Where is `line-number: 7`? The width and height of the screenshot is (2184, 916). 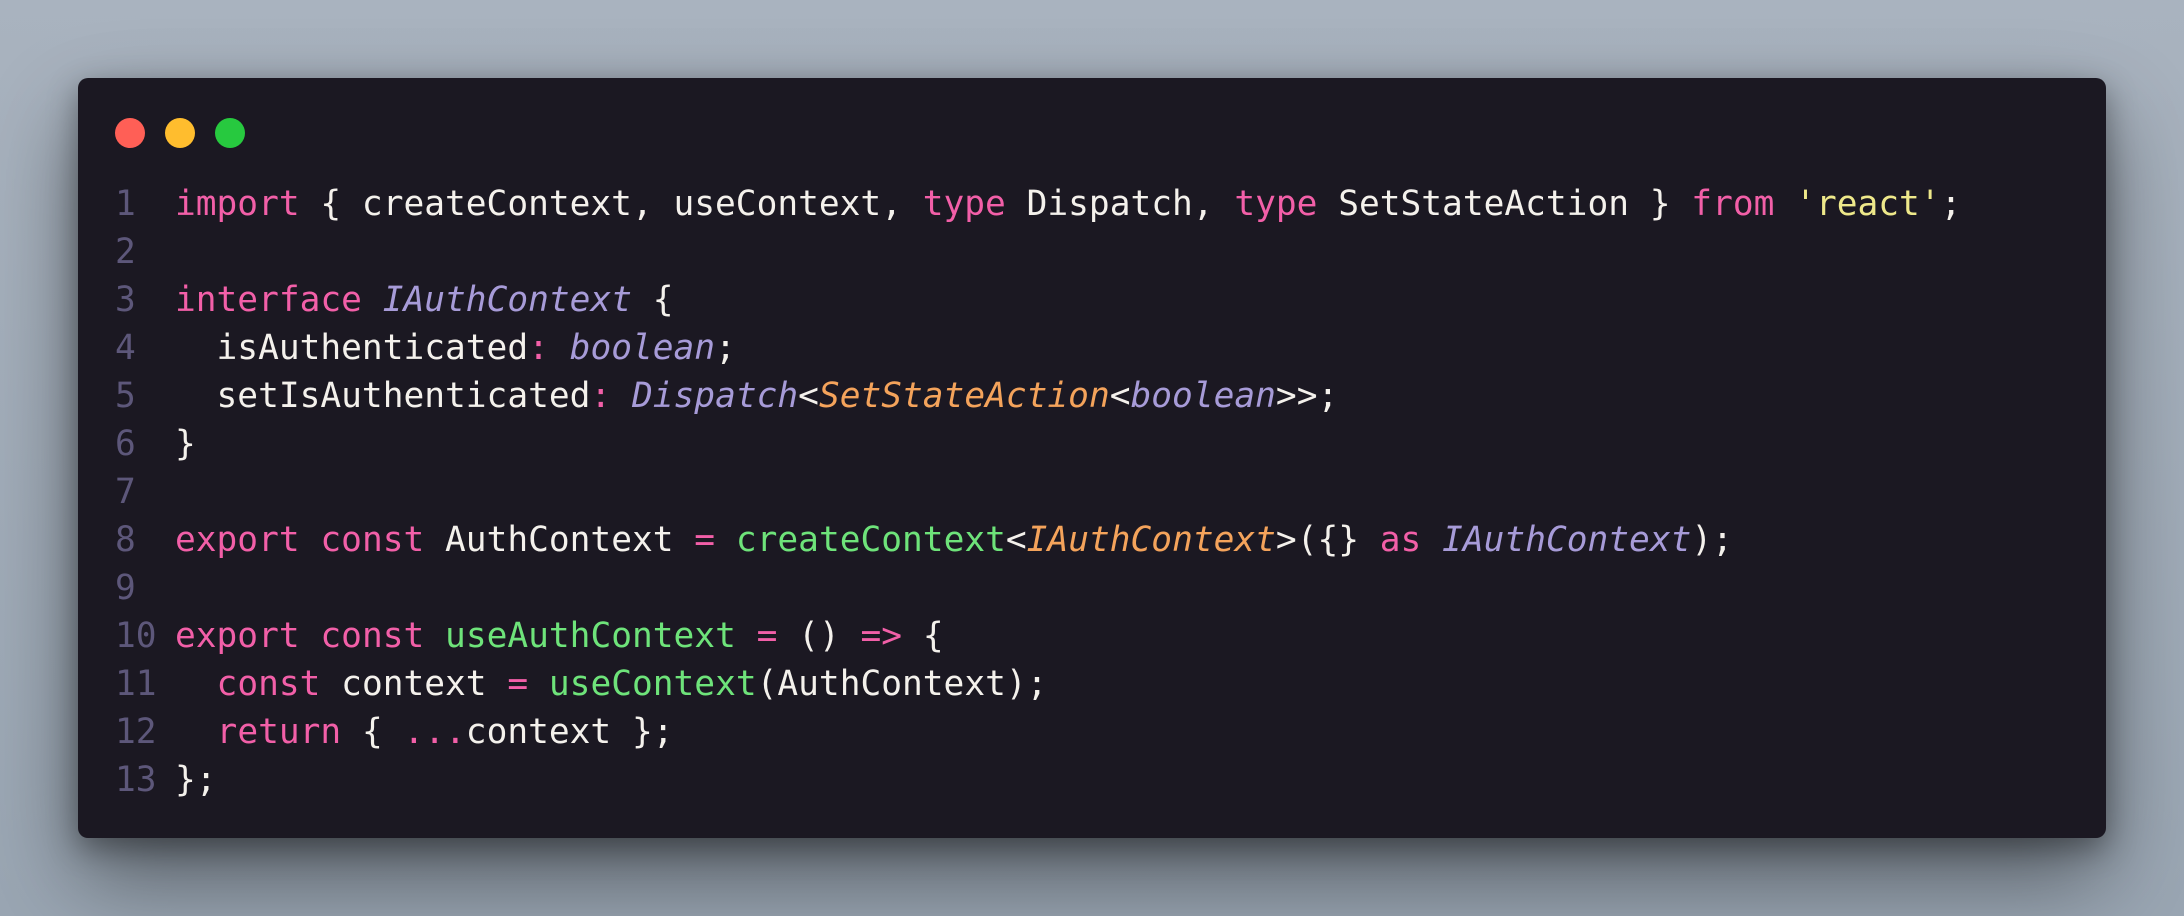 line-number: 7 is located at coordinates (125, 492).